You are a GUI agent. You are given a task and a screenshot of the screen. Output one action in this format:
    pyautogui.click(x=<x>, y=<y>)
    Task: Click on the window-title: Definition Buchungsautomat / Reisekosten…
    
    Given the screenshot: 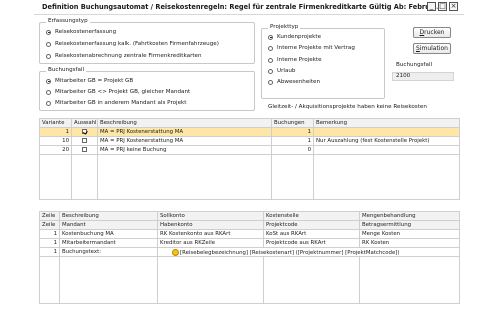 What is the action you would take?
    pyautogui.click(x=242, y=7)
    